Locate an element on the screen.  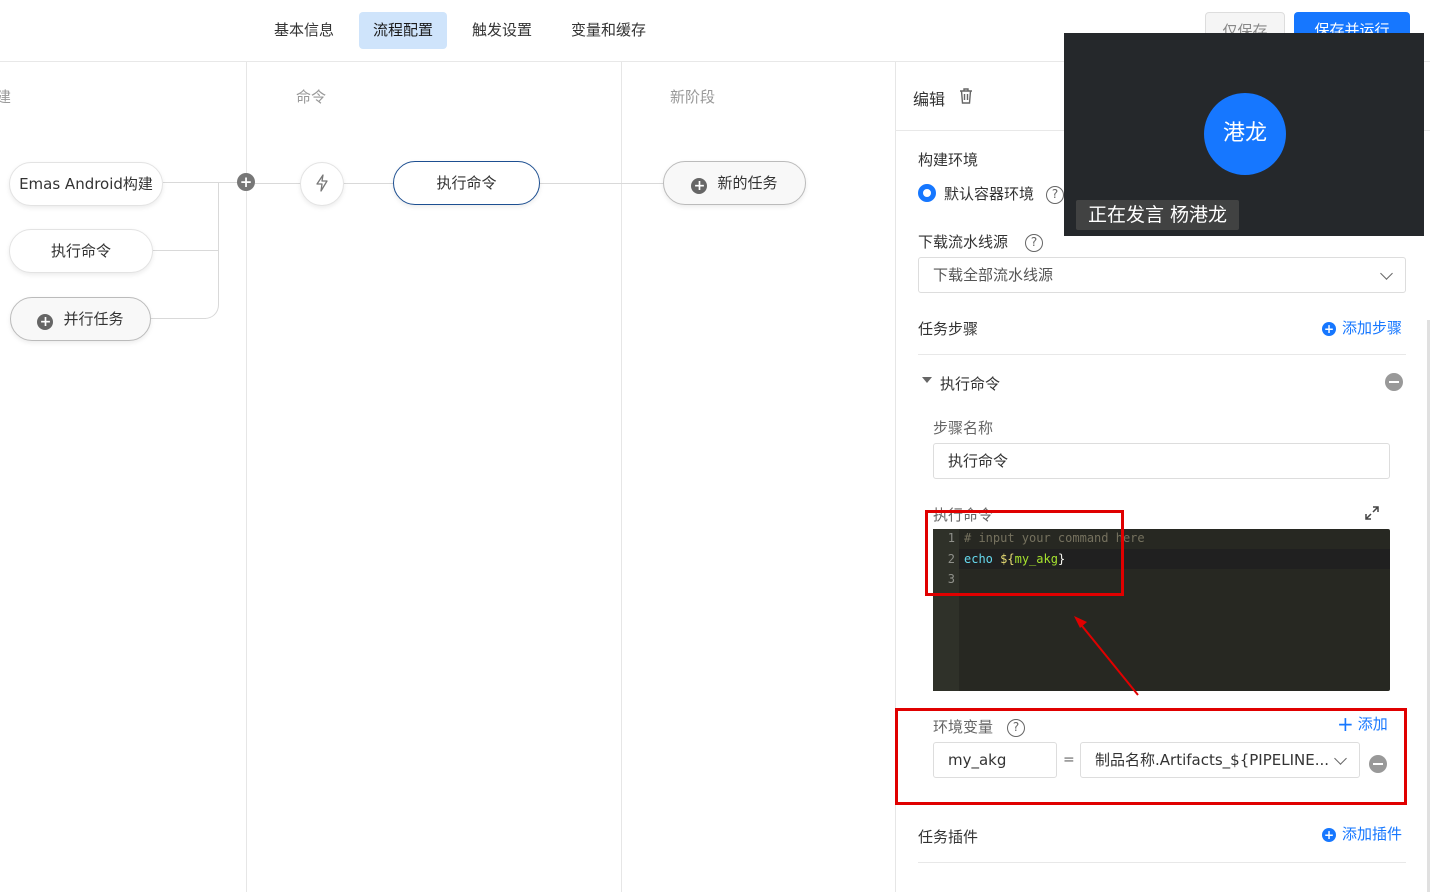
add-new-task-button: + 新的任务 is located at coordinates (734, 183).